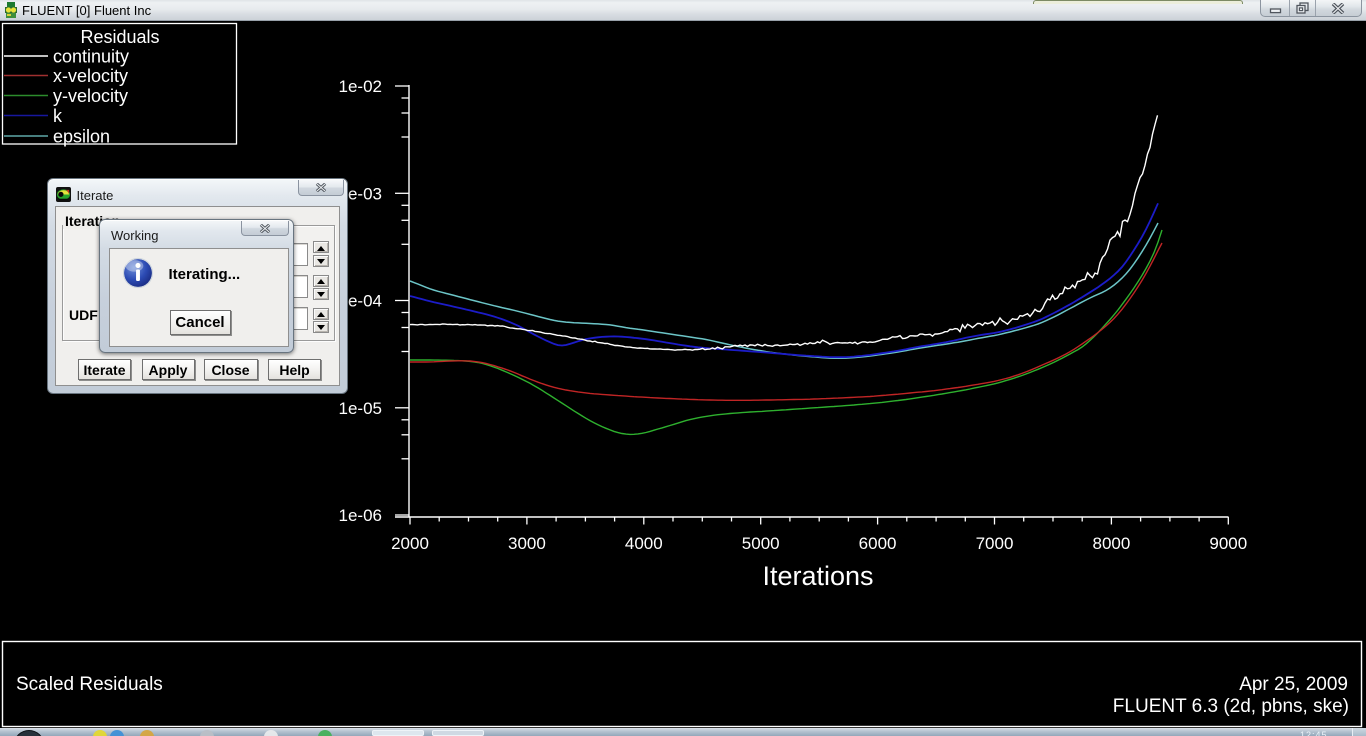 The width and height of the screenshot is (1366, 736). What do you see at coordinates (410, 543) in the screenshot?
I see `svg-text: 2000` at bounding box center [410, 543].